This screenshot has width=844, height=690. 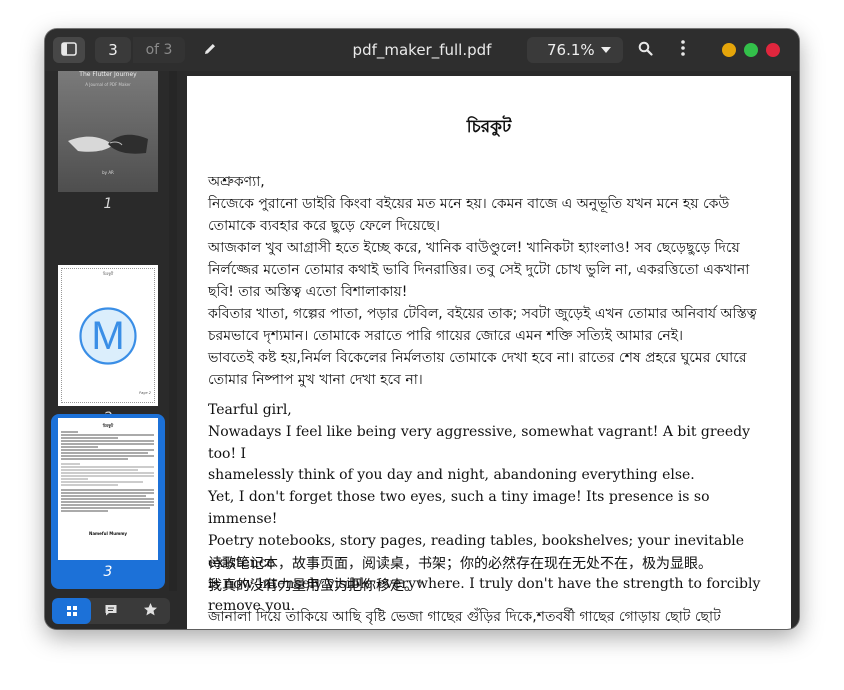 I want to click on minimize-button, so click(x=729, y=50).